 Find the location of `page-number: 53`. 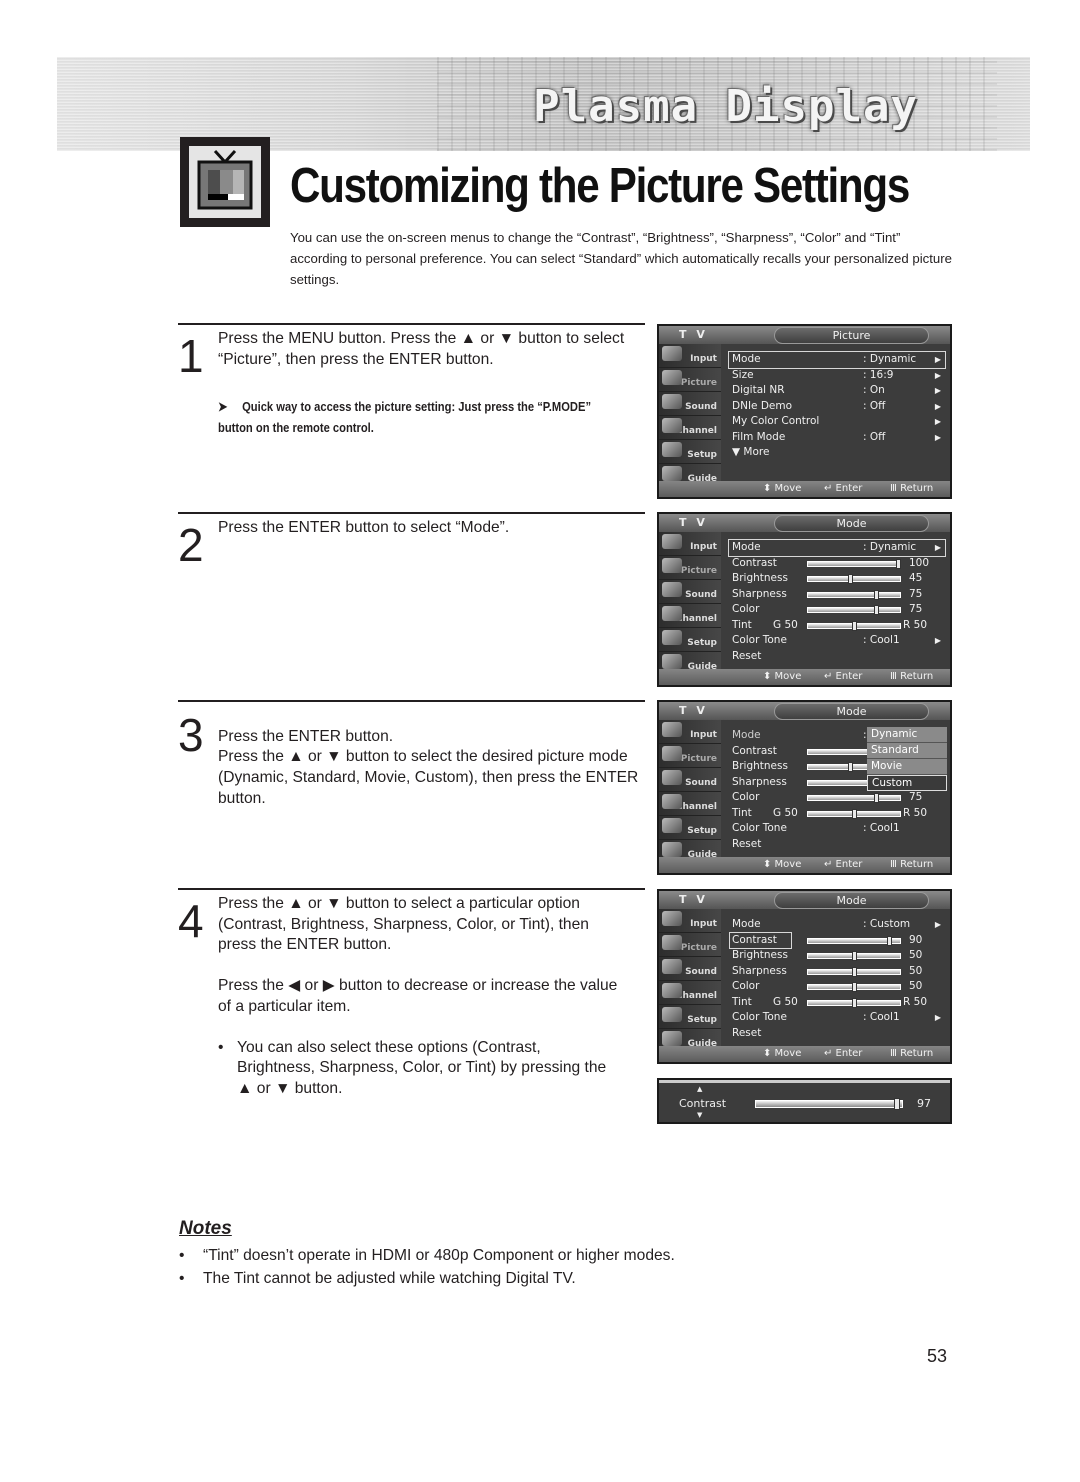

page-number: 53 is located at coordinates (937, 1356).